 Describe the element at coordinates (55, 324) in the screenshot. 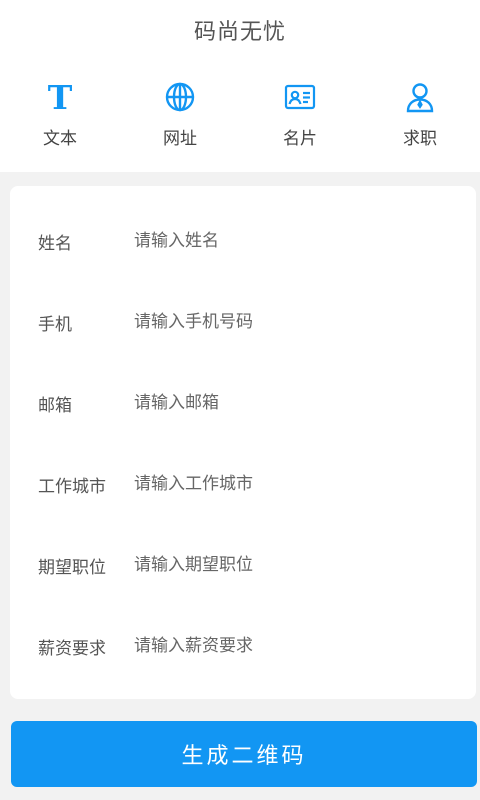

I see `phone-label: 手机` at that location.